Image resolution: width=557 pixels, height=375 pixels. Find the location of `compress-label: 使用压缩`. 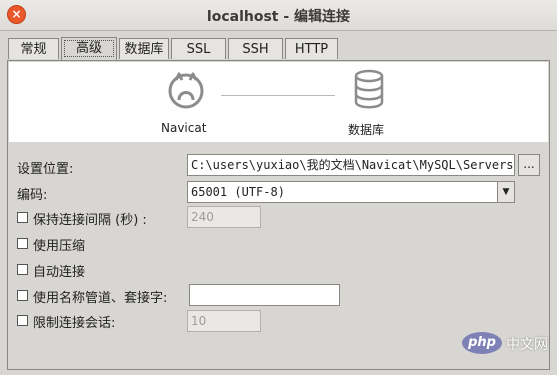

compress-label: 使用压缩 is located at coordinates (59, 246).